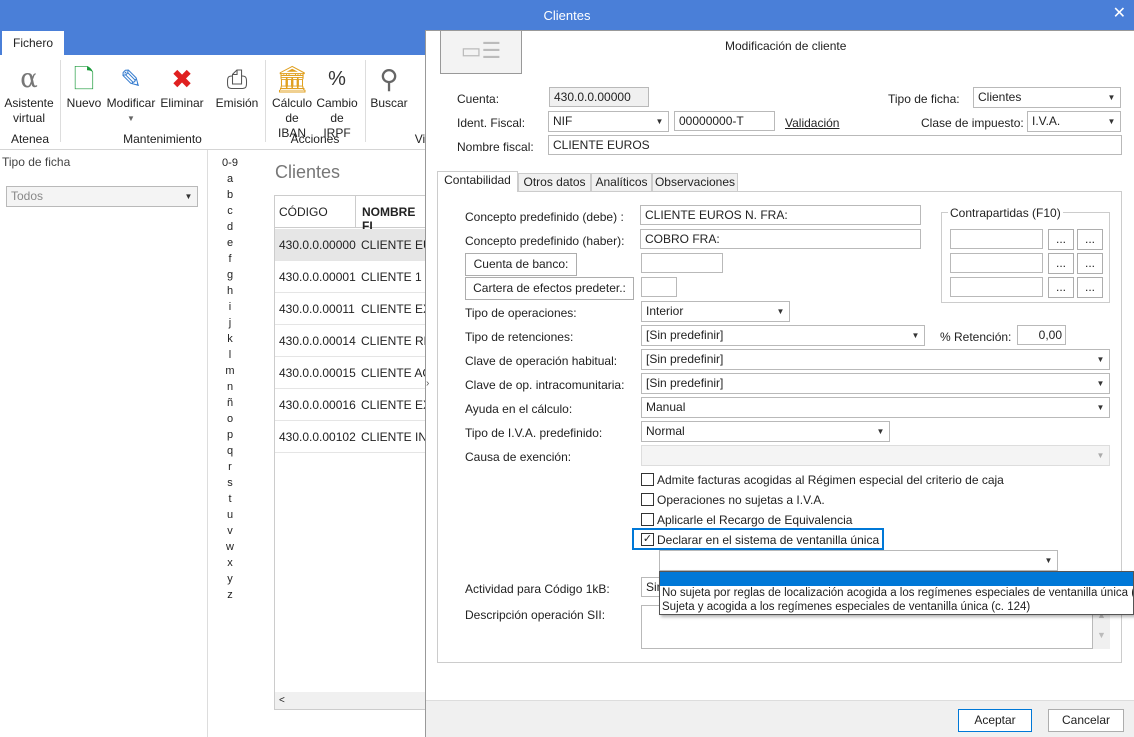 This screenshot has width=1134, height=737. What do you see at coordinates (230, 163) in the screenshot?
I see `alphabet-letter: 0-9` at bounding box center [230, 163].